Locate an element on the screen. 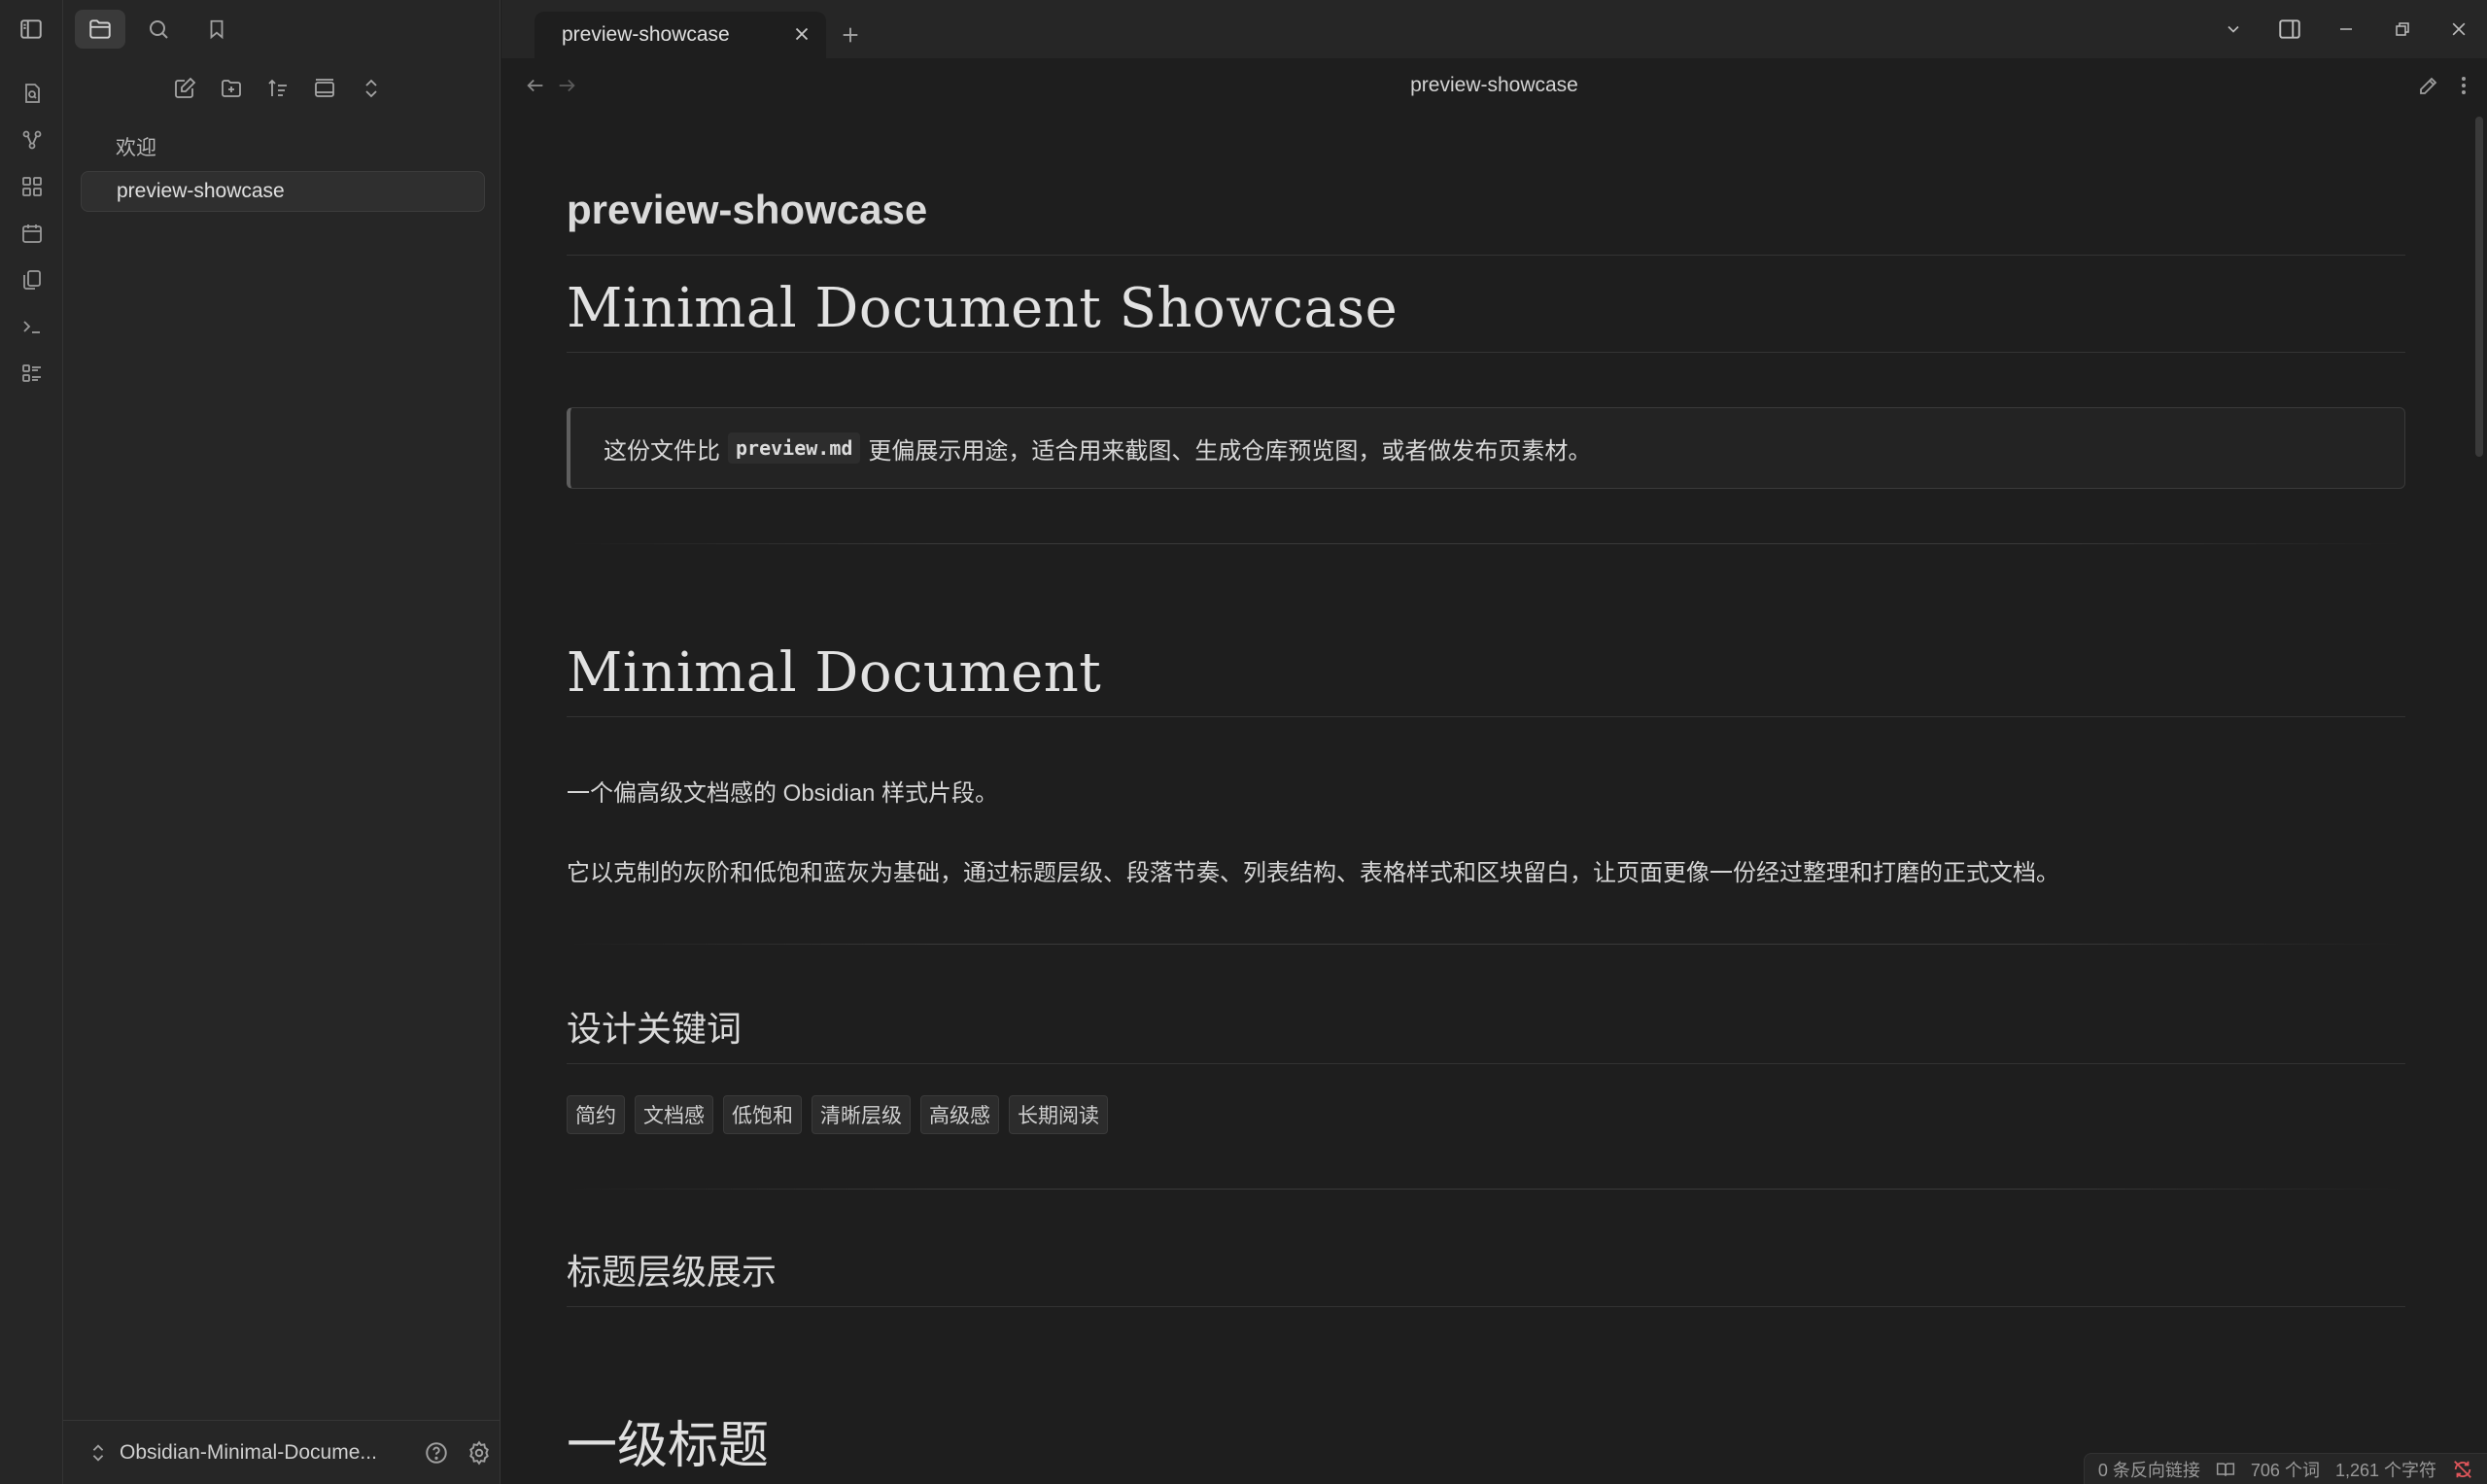  keyword-tag: 清晰层级 is located at coordinates (861, 1114).